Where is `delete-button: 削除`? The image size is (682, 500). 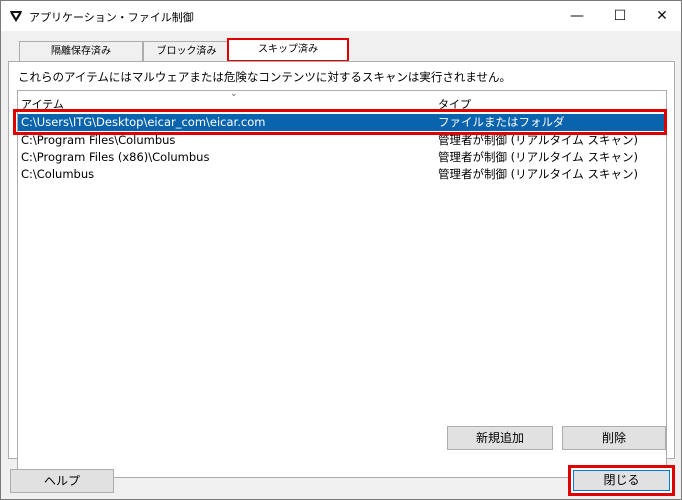
delete-button: 削除 is located at coordinates (614, 438).